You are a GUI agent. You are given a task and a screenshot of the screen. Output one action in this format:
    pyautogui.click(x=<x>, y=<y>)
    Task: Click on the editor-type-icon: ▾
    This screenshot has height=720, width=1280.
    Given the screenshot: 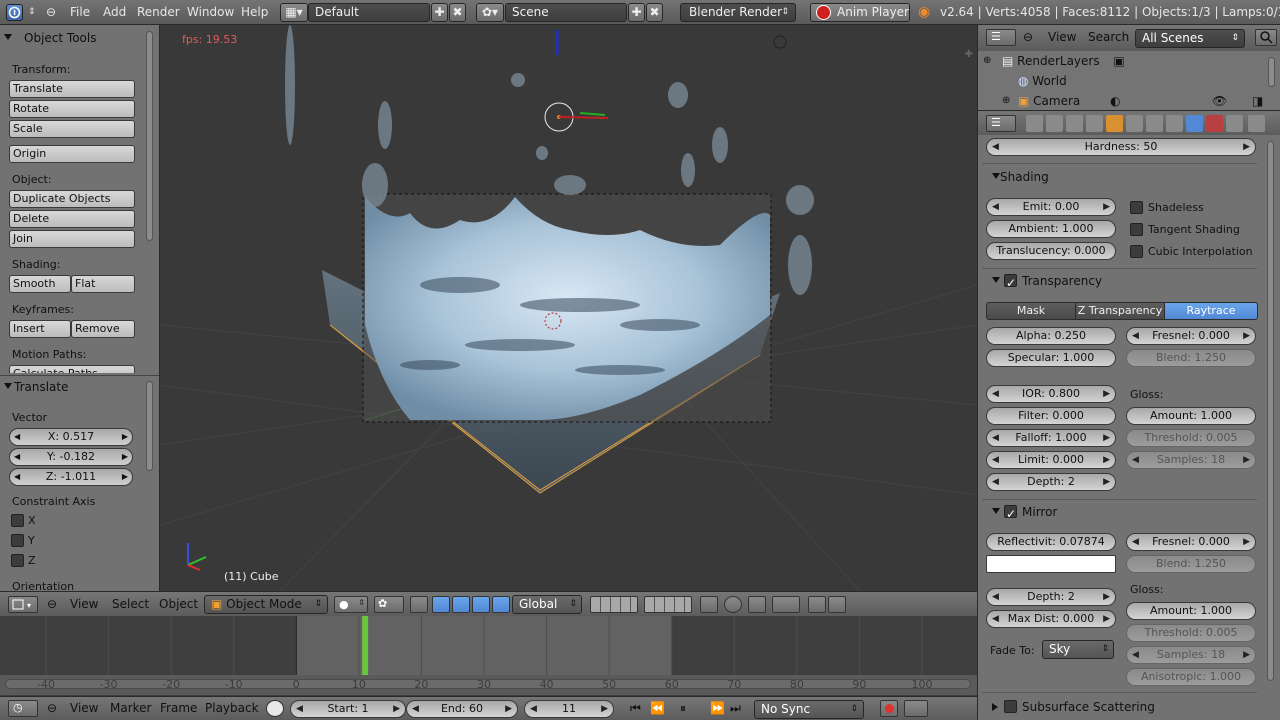 What is the action you would take?
    pyautogui.click(x=23, y=604)
    